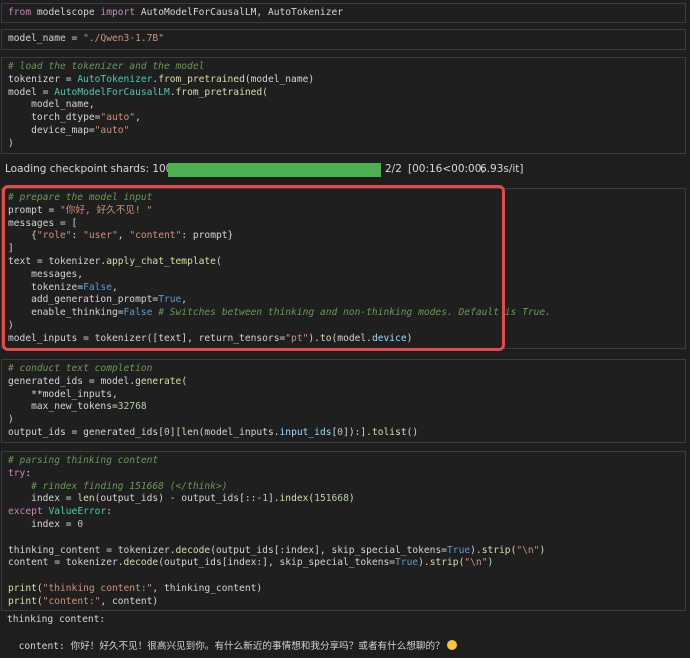  I want to click on code-token: 32768, so click(132, 407).